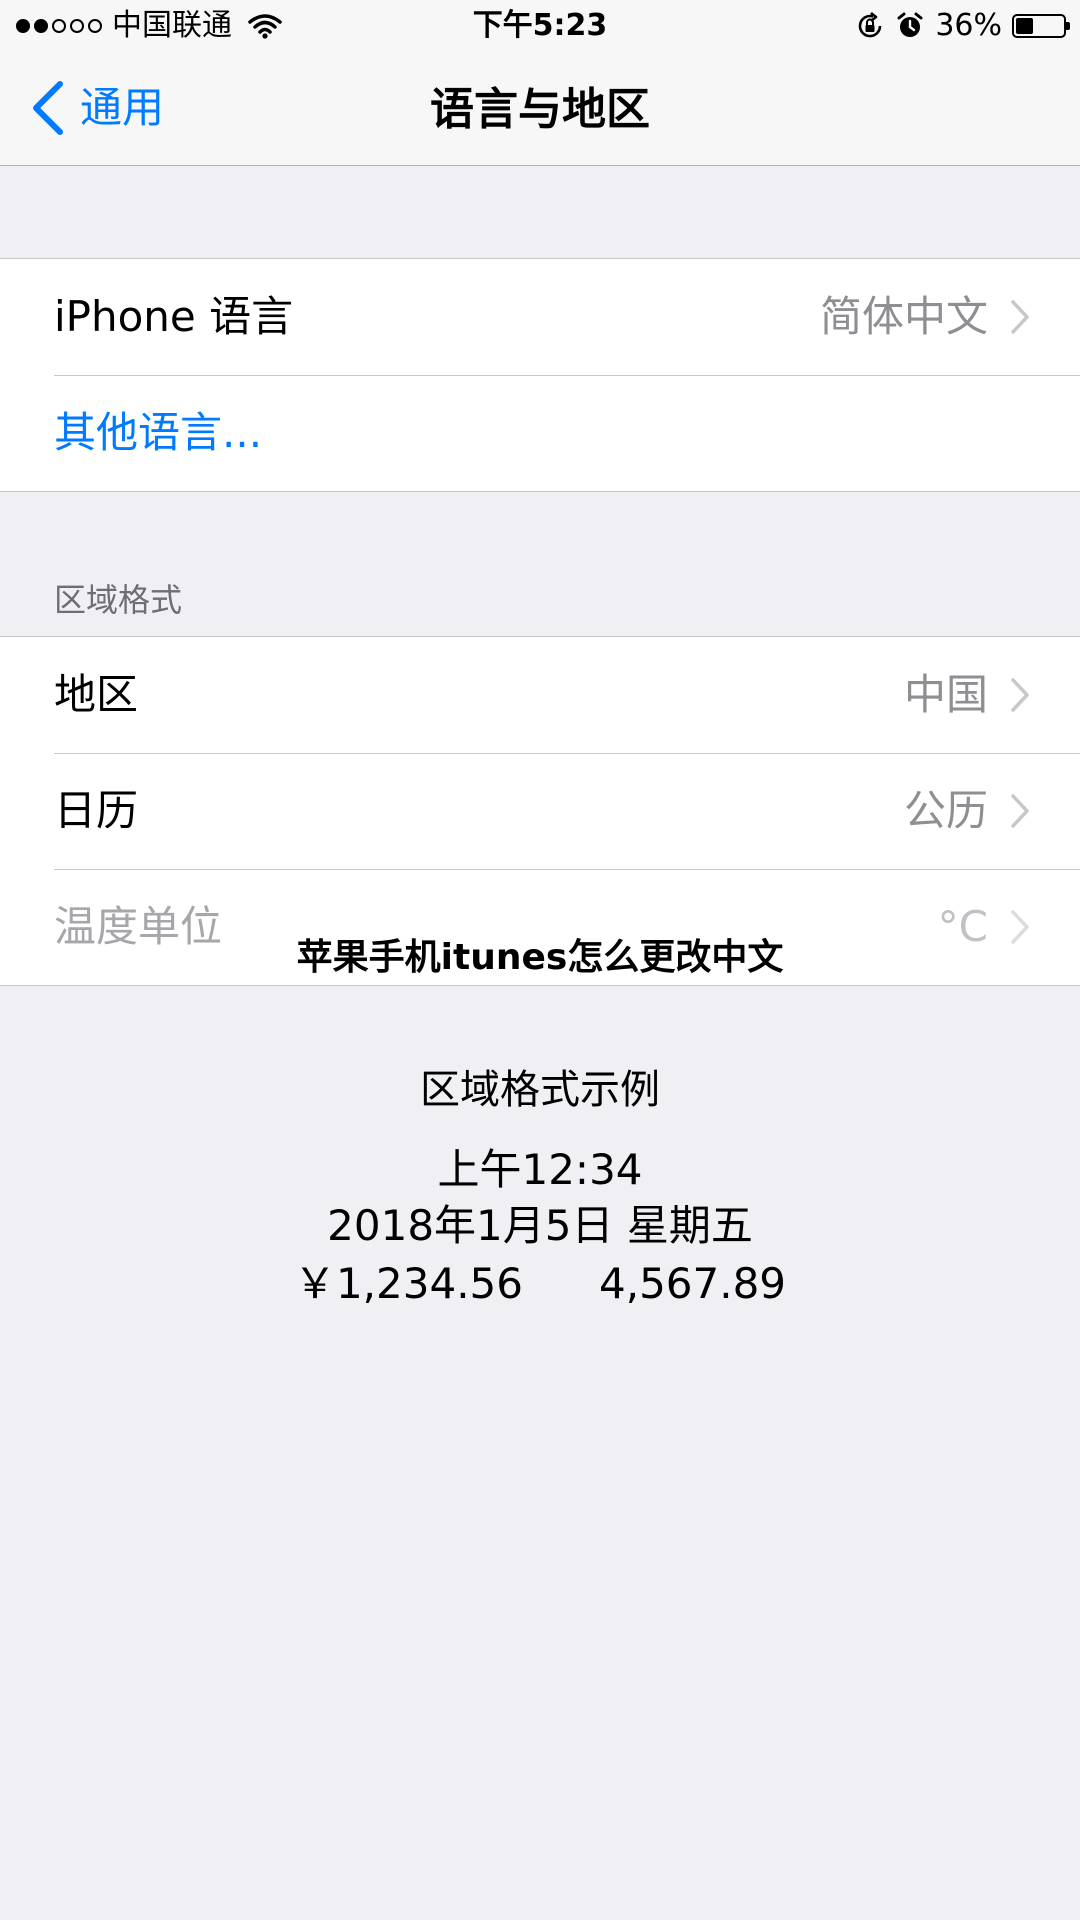 The image size is (1080, 1920). What do you see at coordinates (910, 24) in the screenshot?
I see `alarm-icon` at bounding box center [910, 24].